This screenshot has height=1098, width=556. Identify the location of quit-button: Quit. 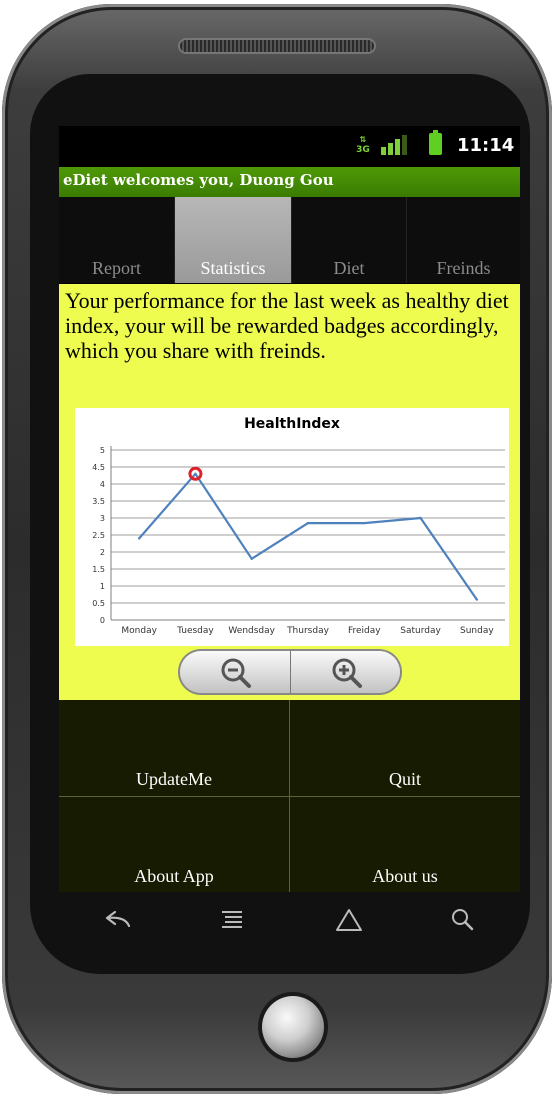
(405, 748).